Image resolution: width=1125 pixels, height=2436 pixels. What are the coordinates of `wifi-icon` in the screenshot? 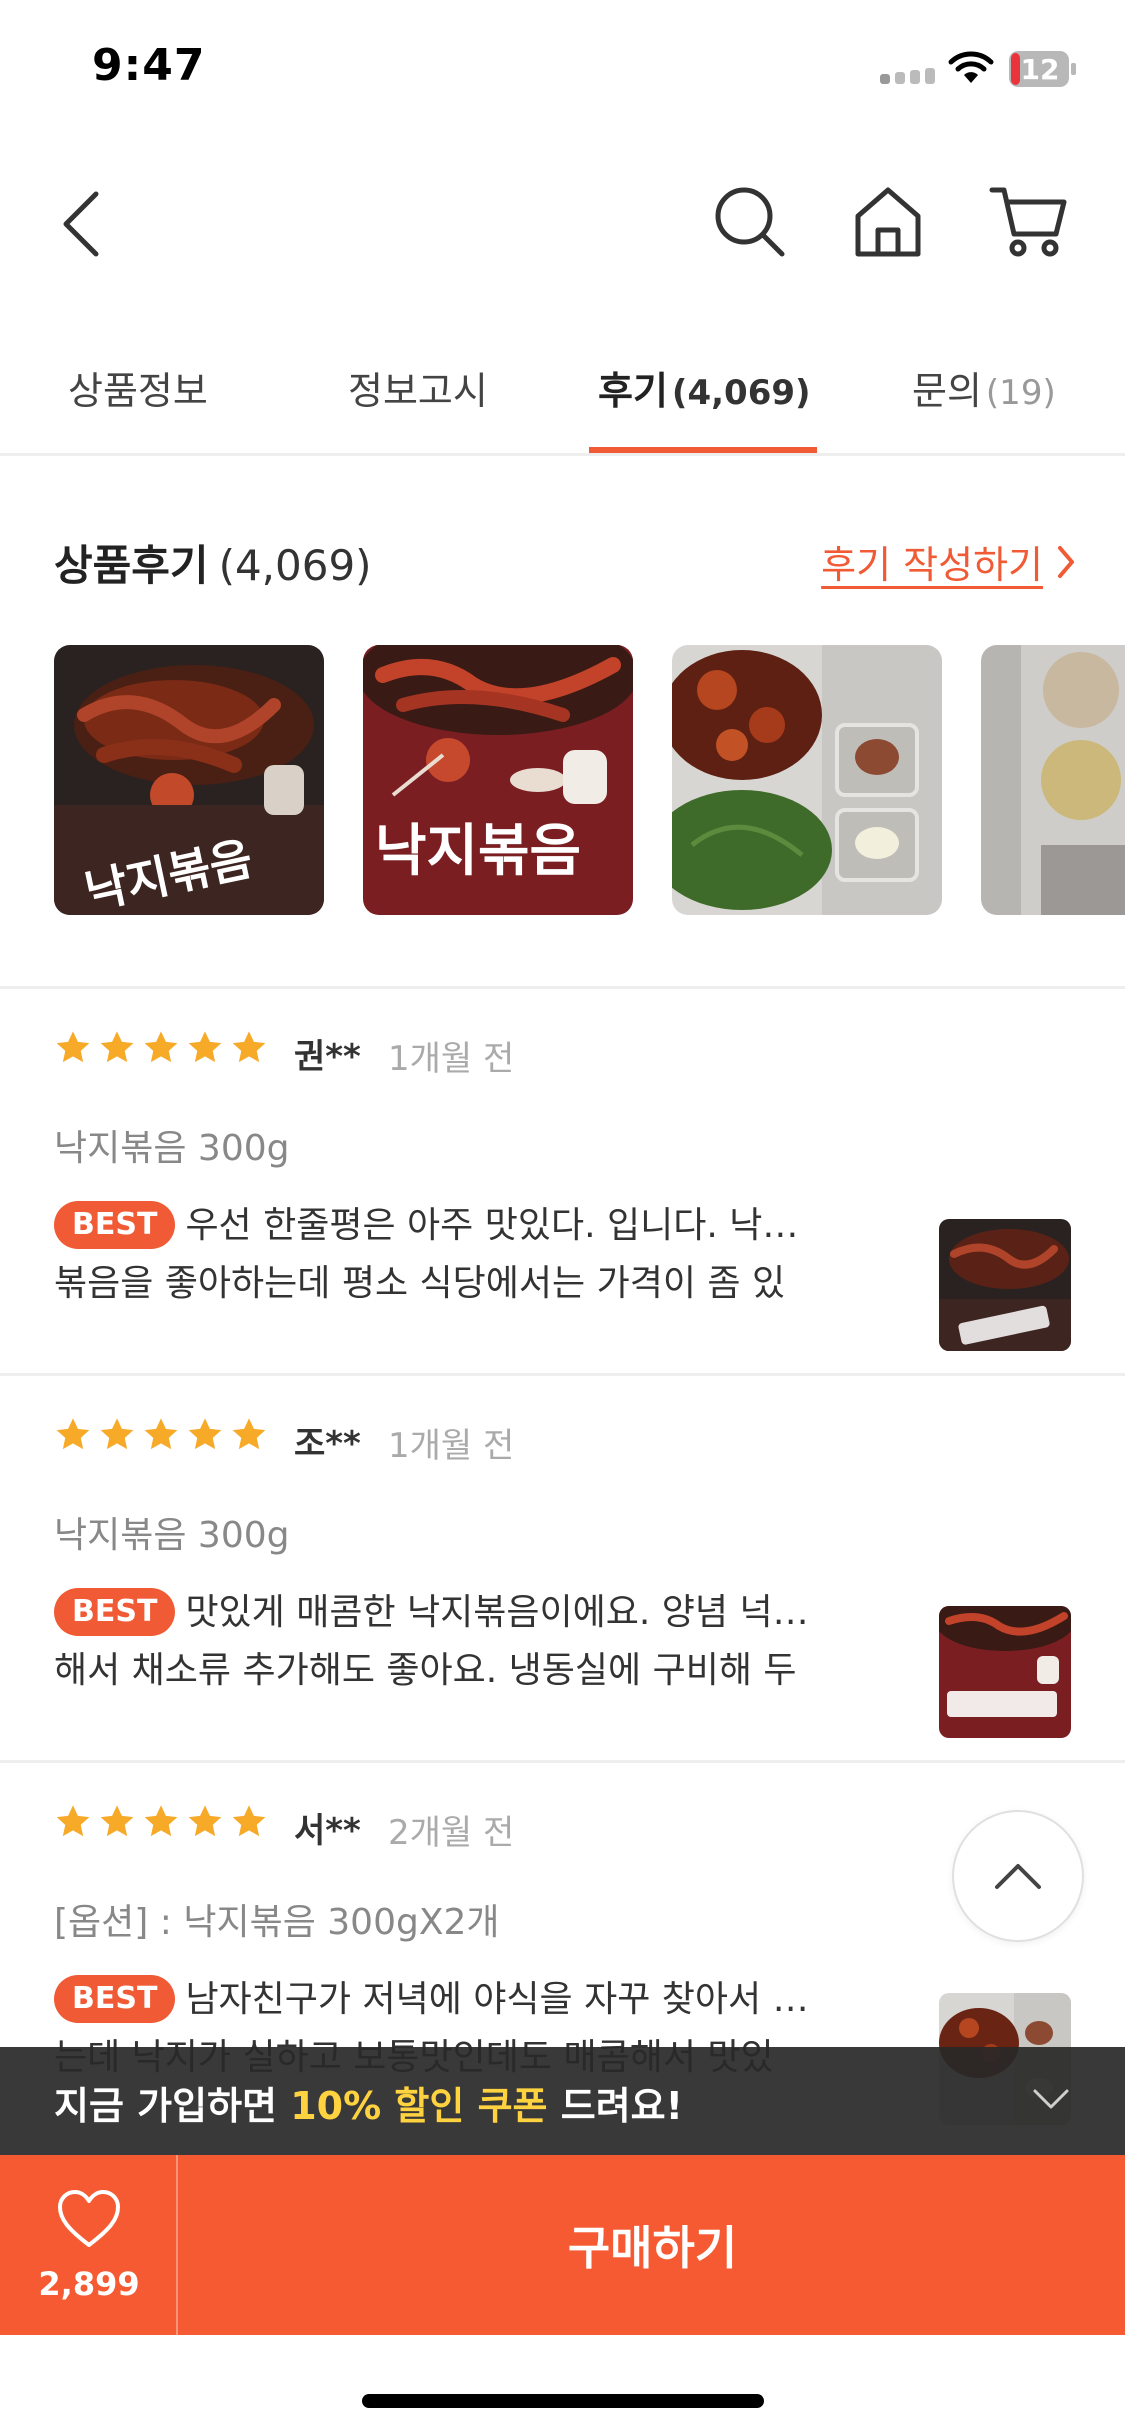 It's located at (971, 67).